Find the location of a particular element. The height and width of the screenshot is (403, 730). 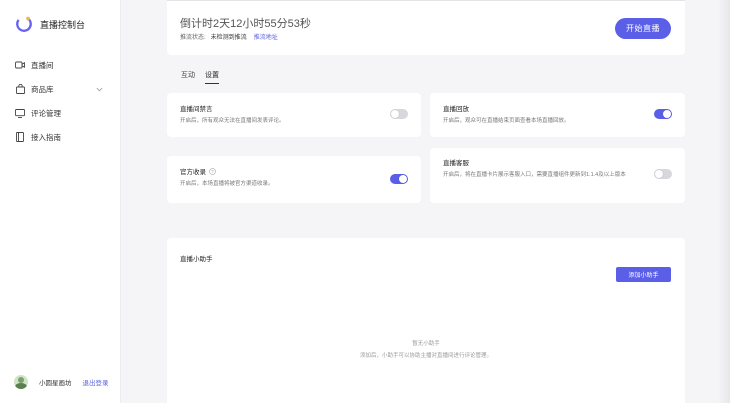

assistant-title: 直播小助手 is located at coordinates (196, 259).